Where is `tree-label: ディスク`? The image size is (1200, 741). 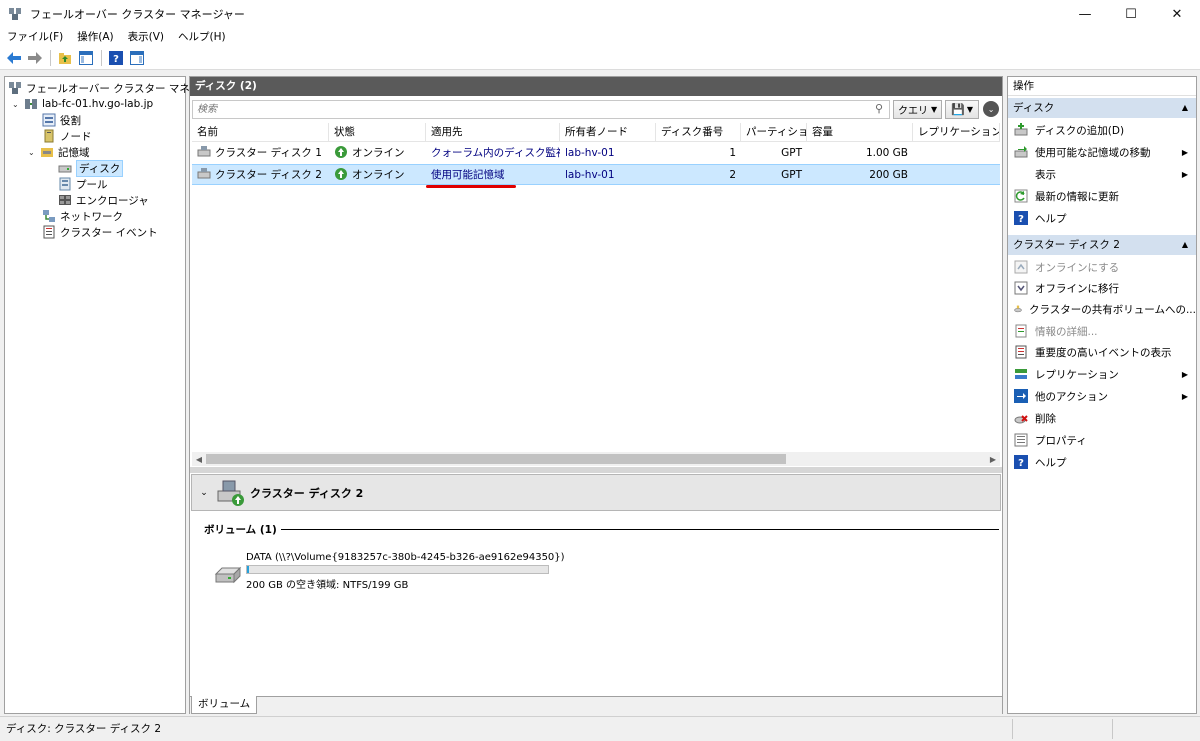
tree-label: ディスク is located at coordinates (100, 168).